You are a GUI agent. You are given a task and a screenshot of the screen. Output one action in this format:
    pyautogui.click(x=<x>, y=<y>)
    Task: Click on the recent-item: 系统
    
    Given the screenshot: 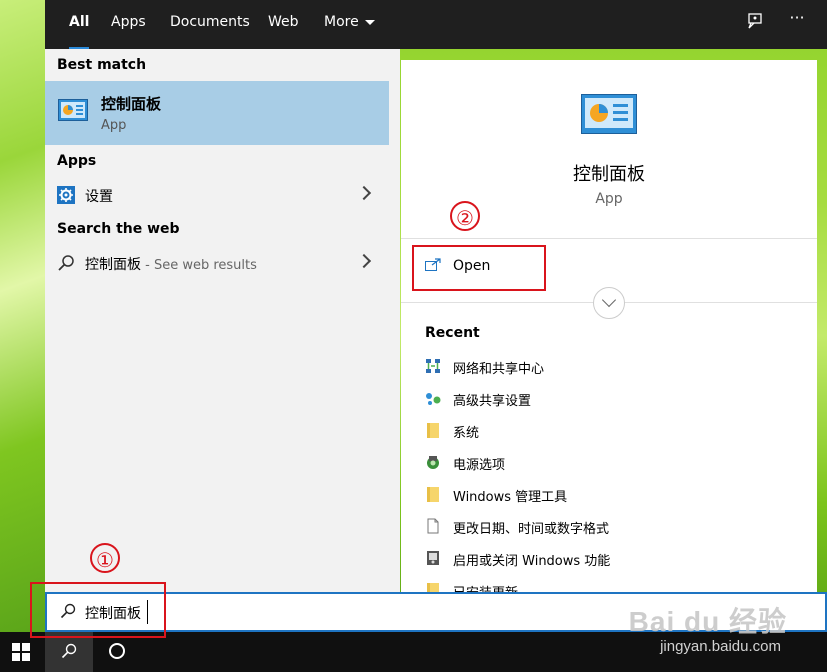 What is the action you would take?
    pyautogui.click(x=615, y=431)
    